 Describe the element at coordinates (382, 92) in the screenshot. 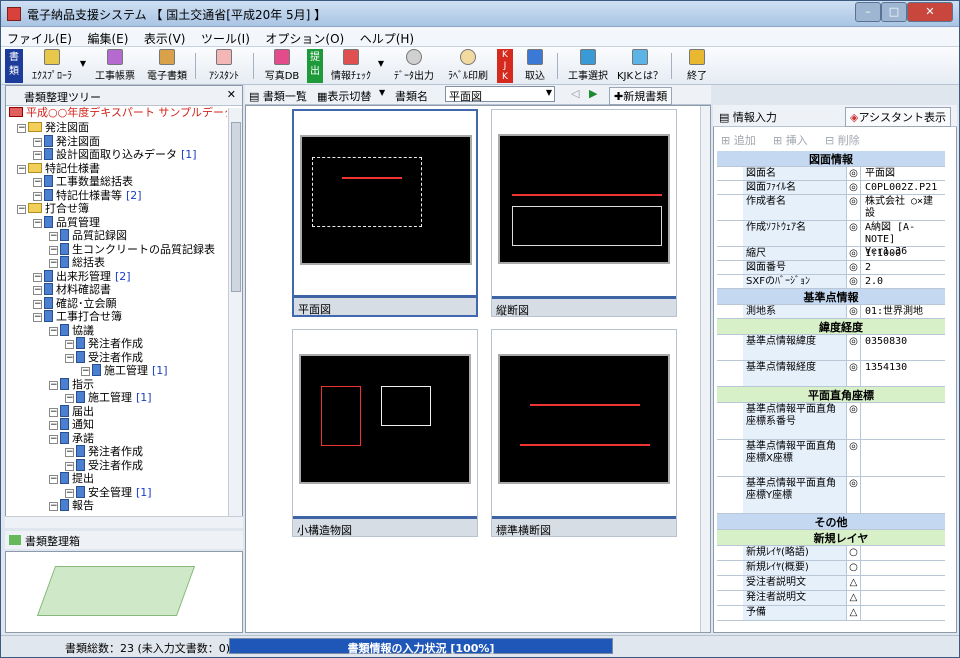

I see `toggle-dropdown-icon: ▼` at that location.